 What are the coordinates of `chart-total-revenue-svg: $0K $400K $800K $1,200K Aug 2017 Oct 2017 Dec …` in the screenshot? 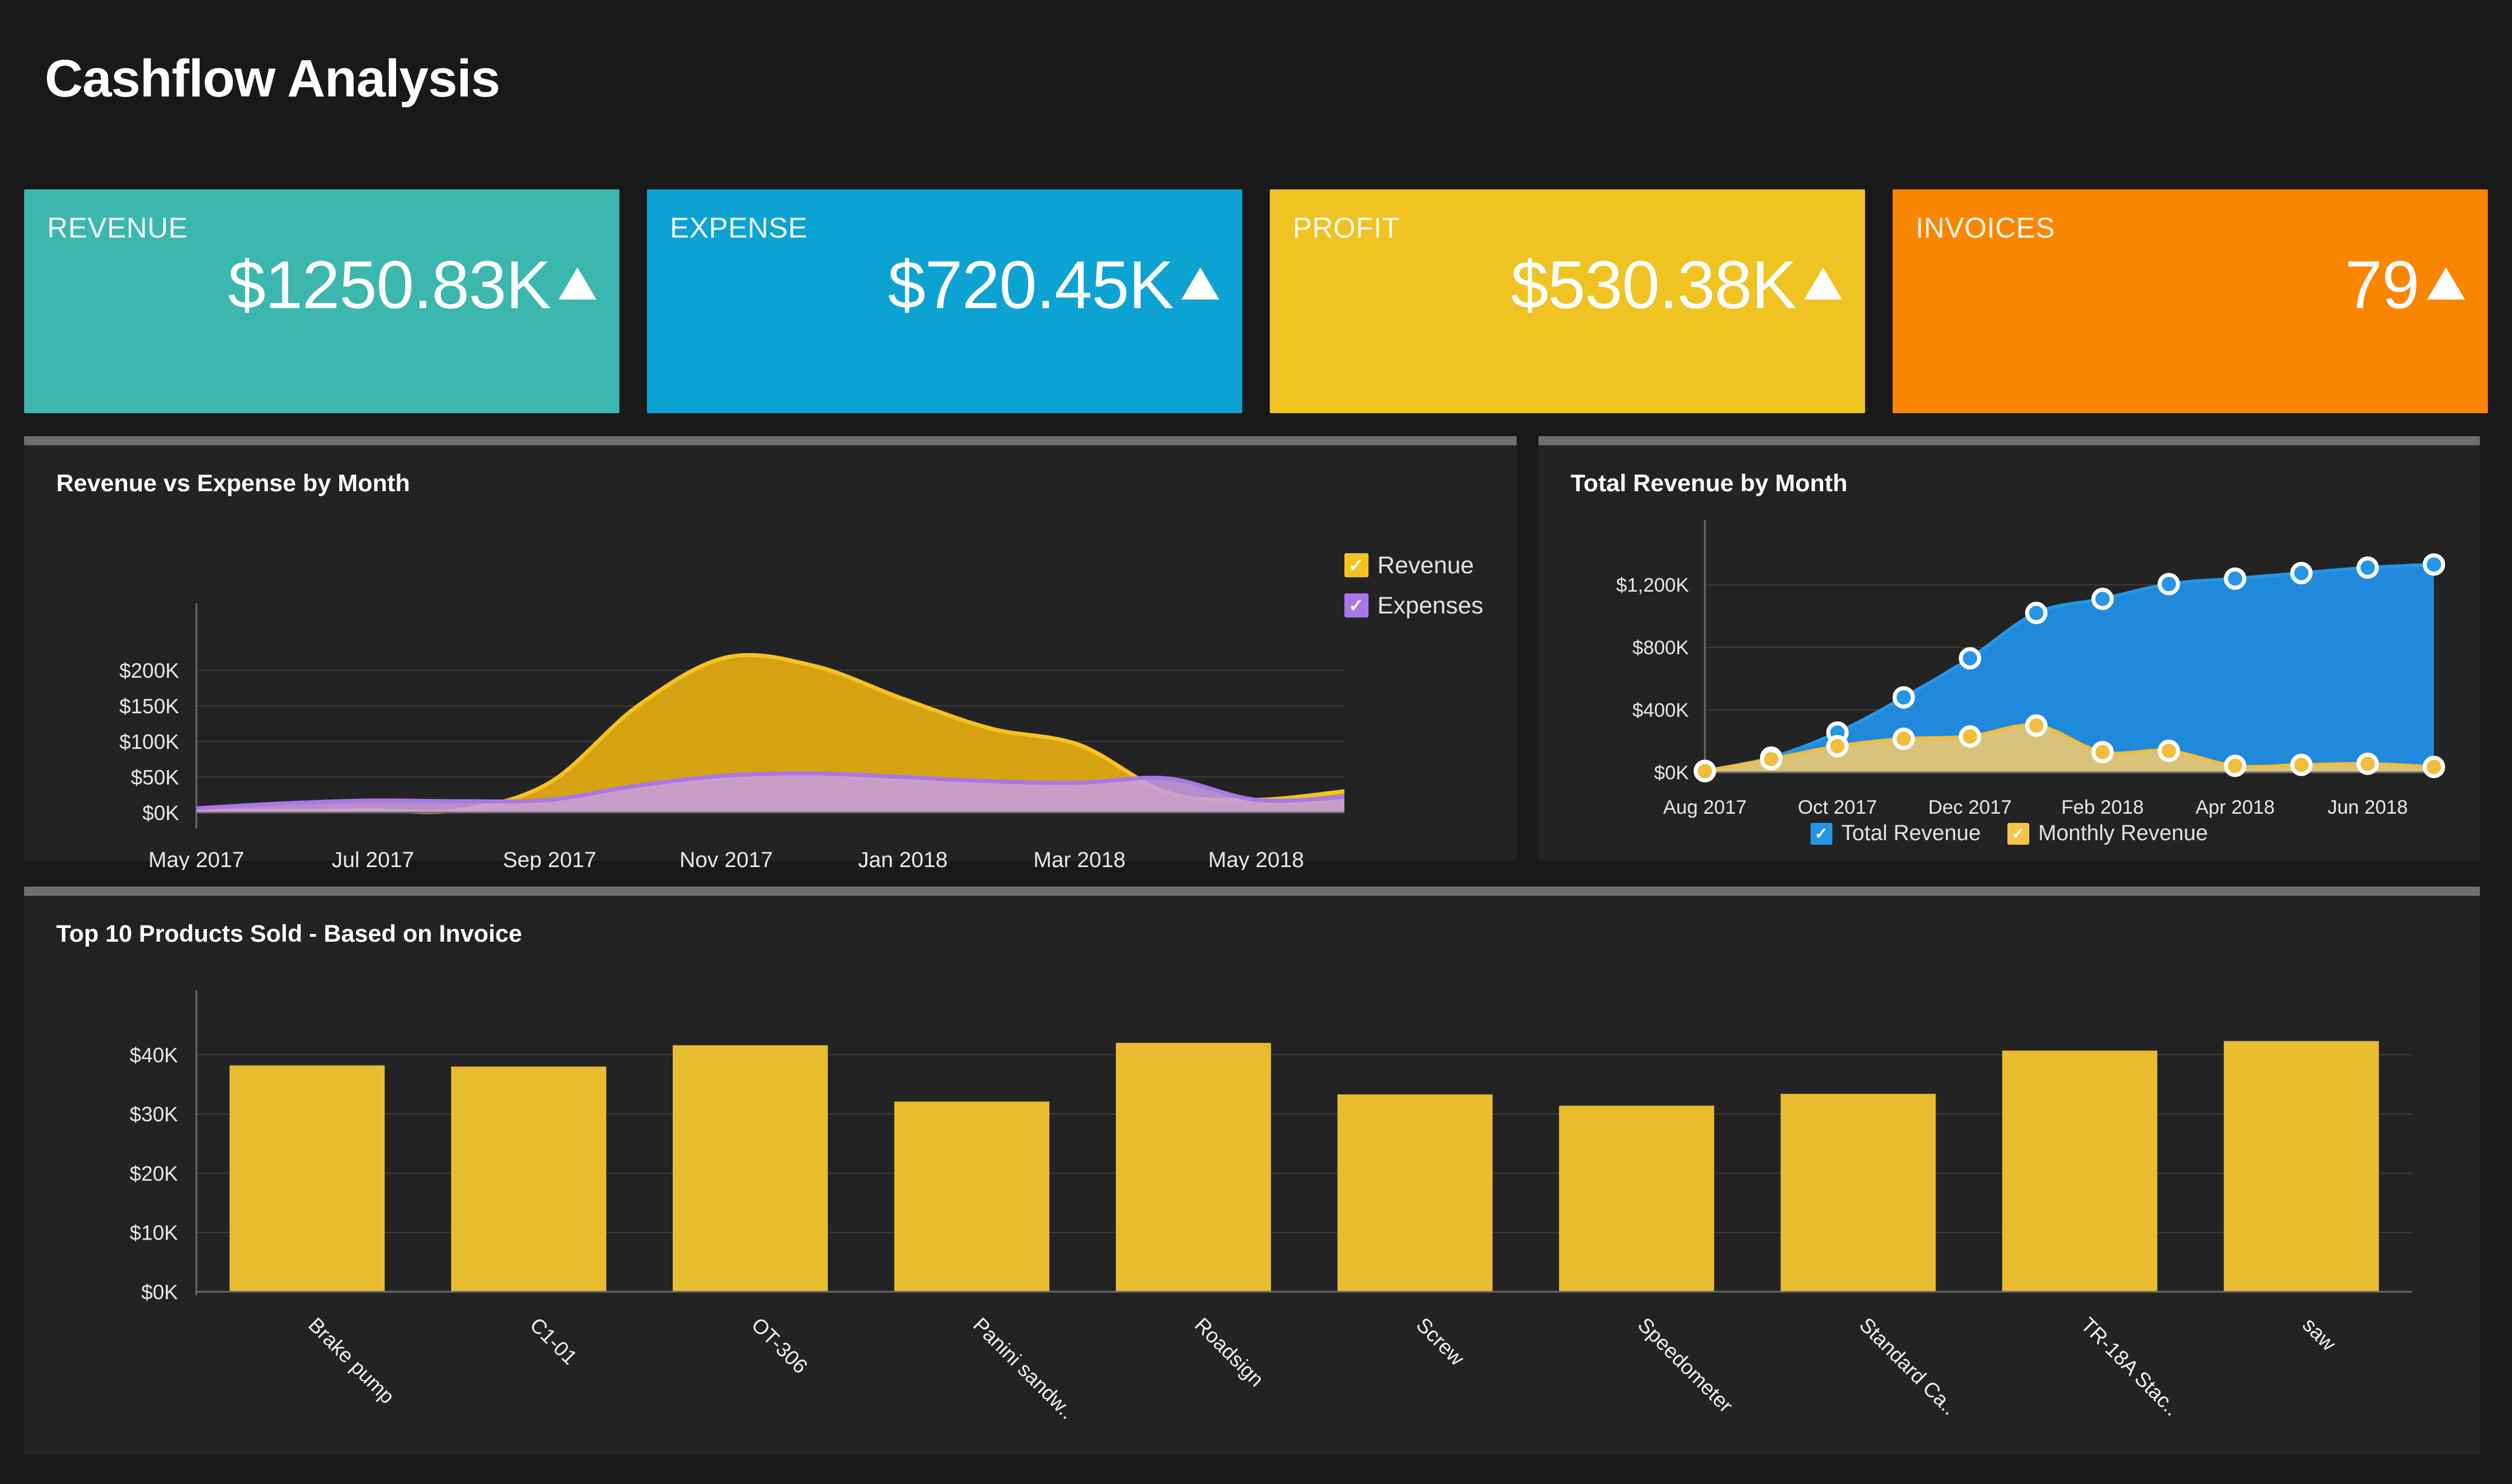 It's located at (2030, 669).